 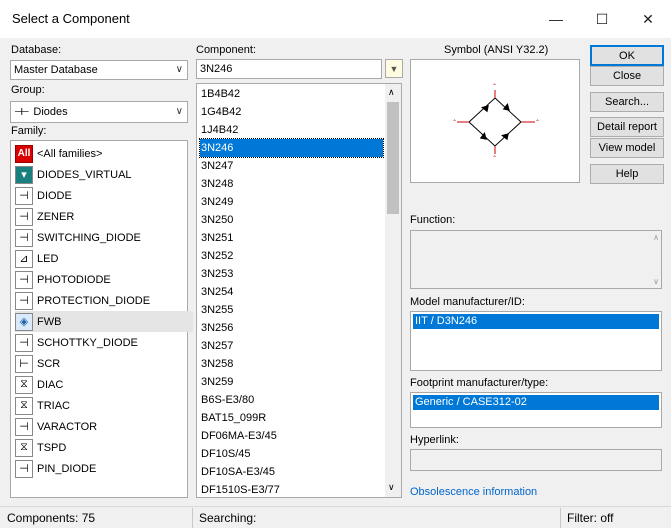 I want to click on group-label: Group:, so click(x=28, y=90).